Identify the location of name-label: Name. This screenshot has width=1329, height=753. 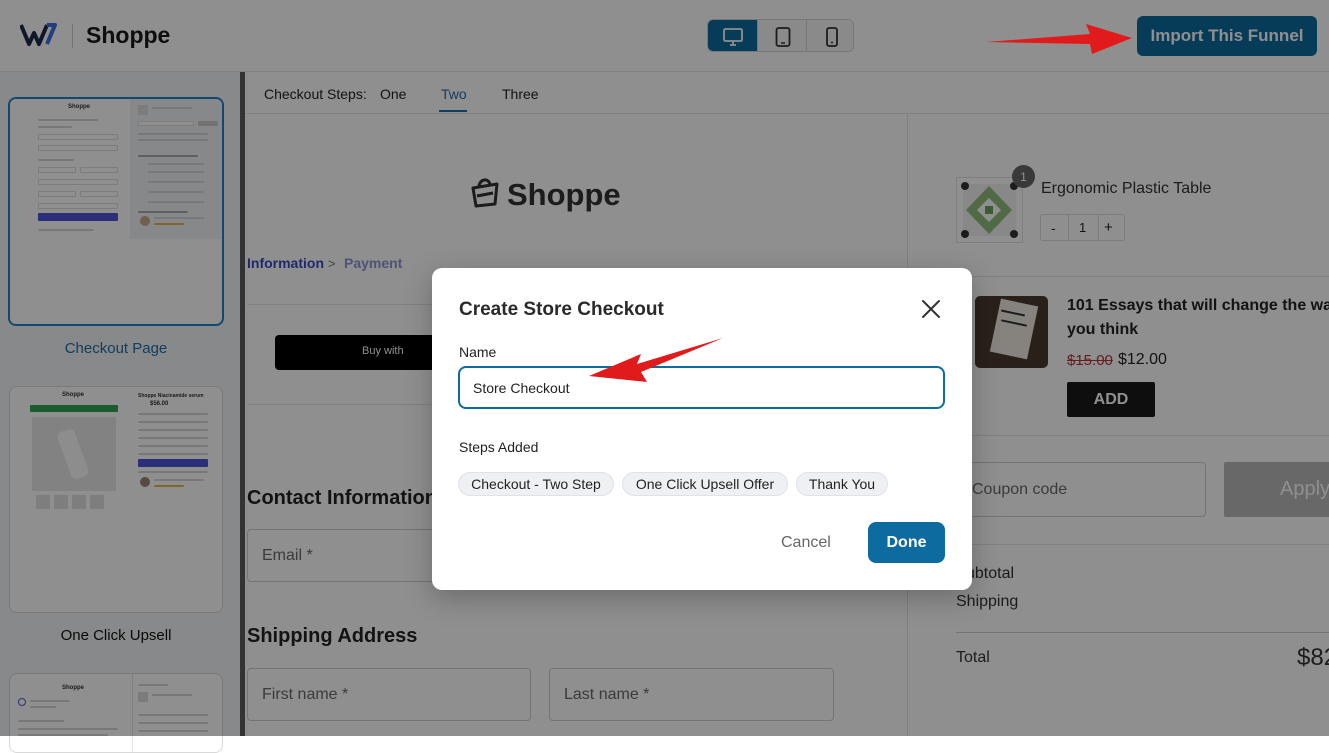
(478, 352).